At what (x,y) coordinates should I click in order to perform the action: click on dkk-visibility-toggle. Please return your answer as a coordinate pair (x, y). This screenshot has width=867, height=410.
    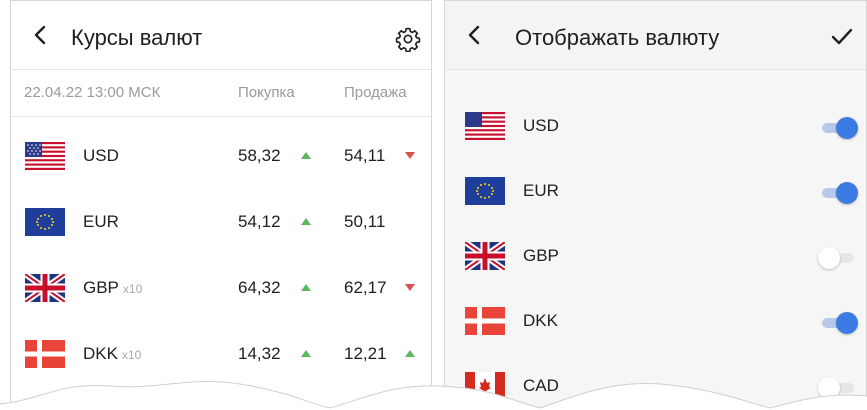
    Looking at the image, I should click on (839, 323).